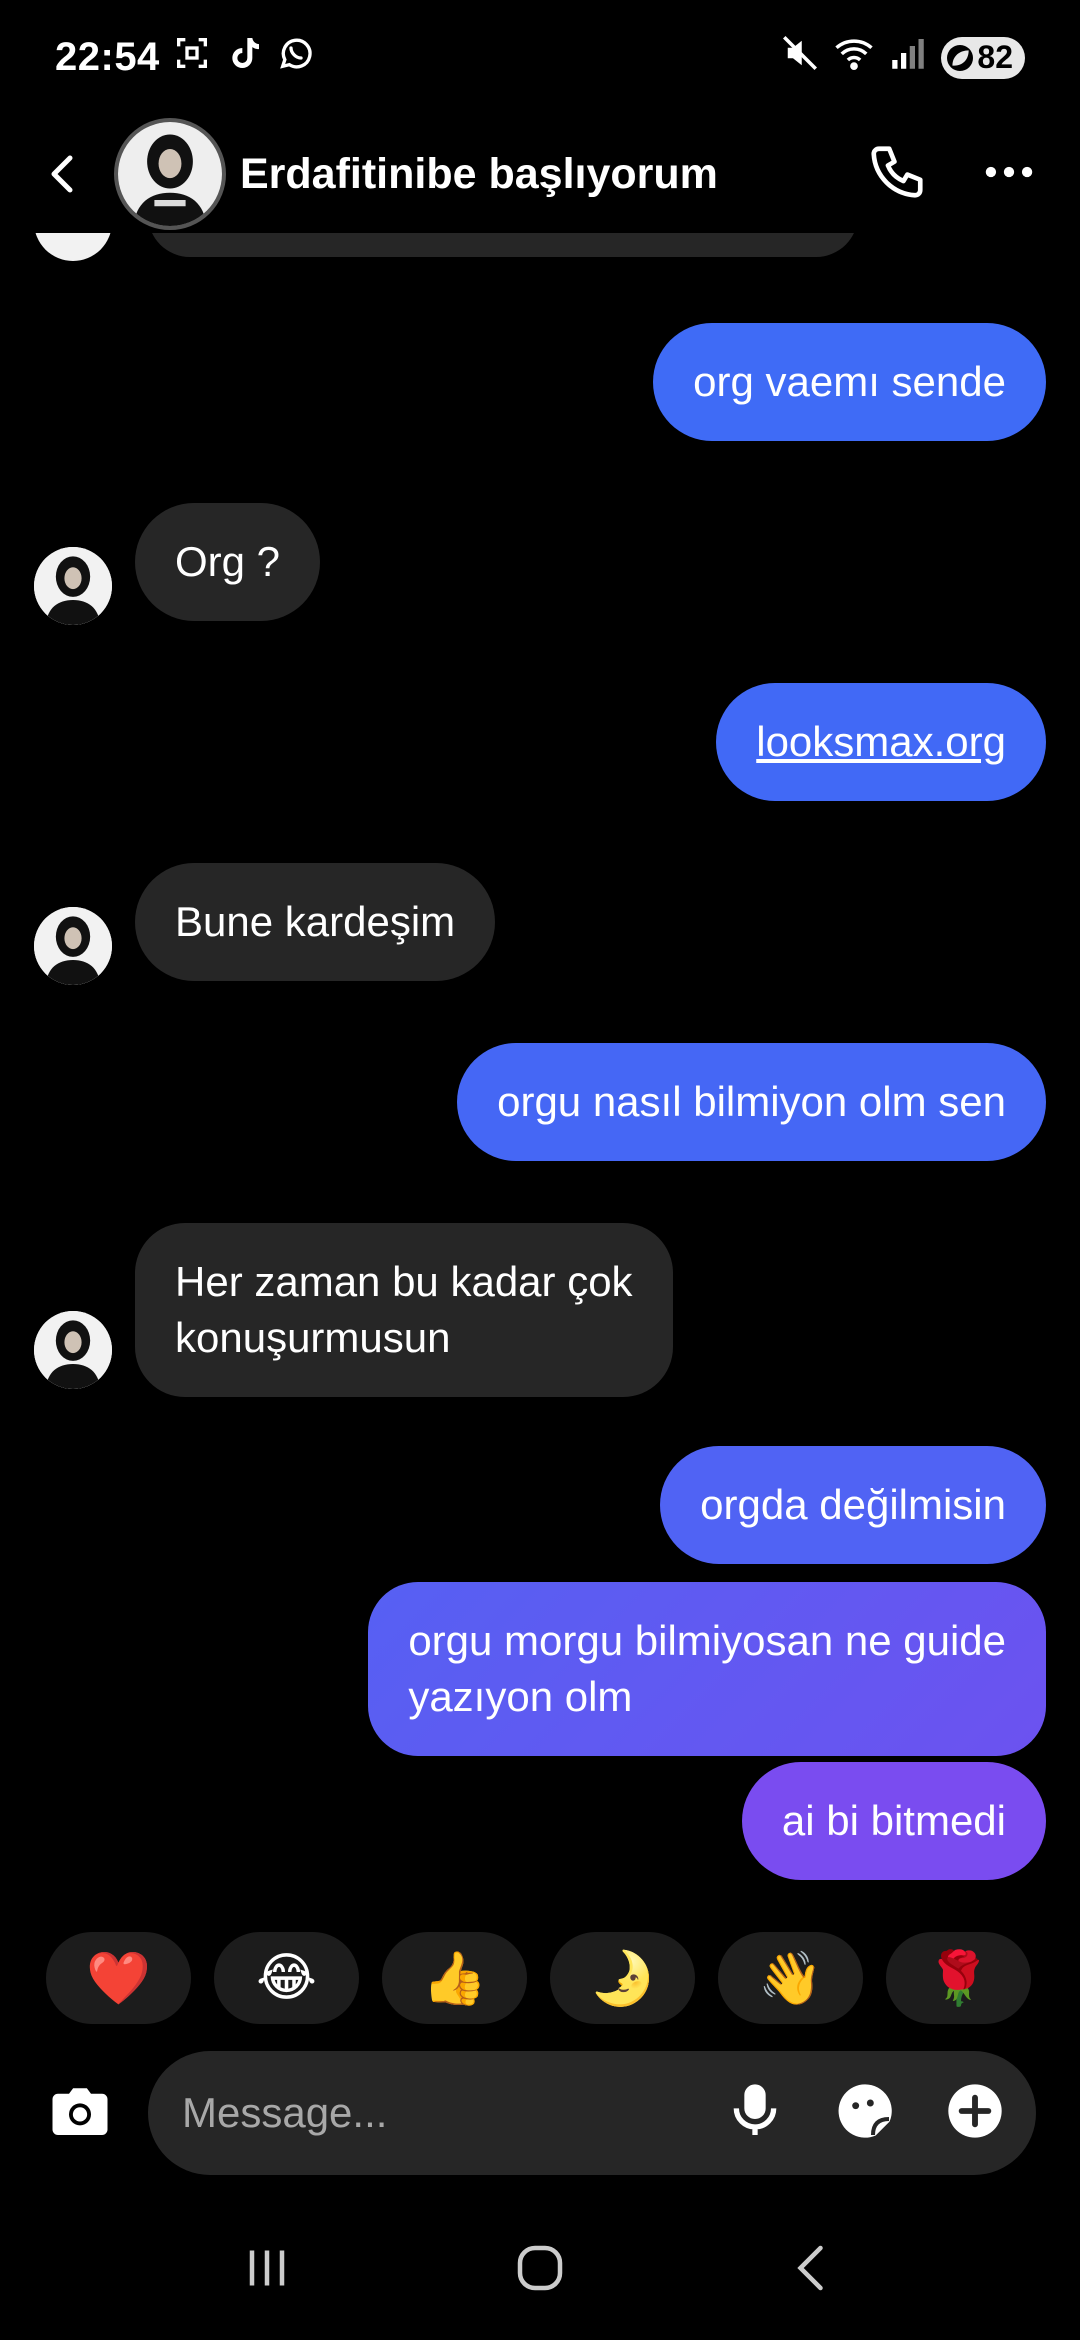  I want to click on status-bar: 22:54 82, so click(540, 57).